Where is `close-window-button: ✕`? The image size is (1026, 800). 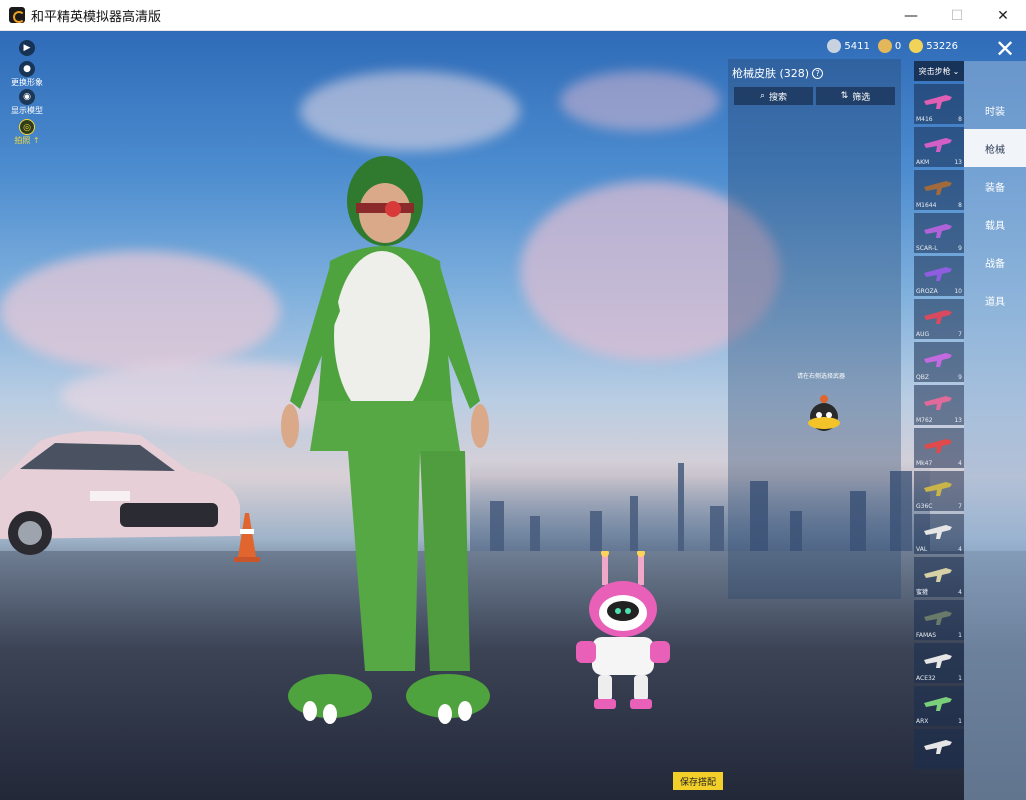 close-window-button: ✕ is located at coordinates (1003, 15).